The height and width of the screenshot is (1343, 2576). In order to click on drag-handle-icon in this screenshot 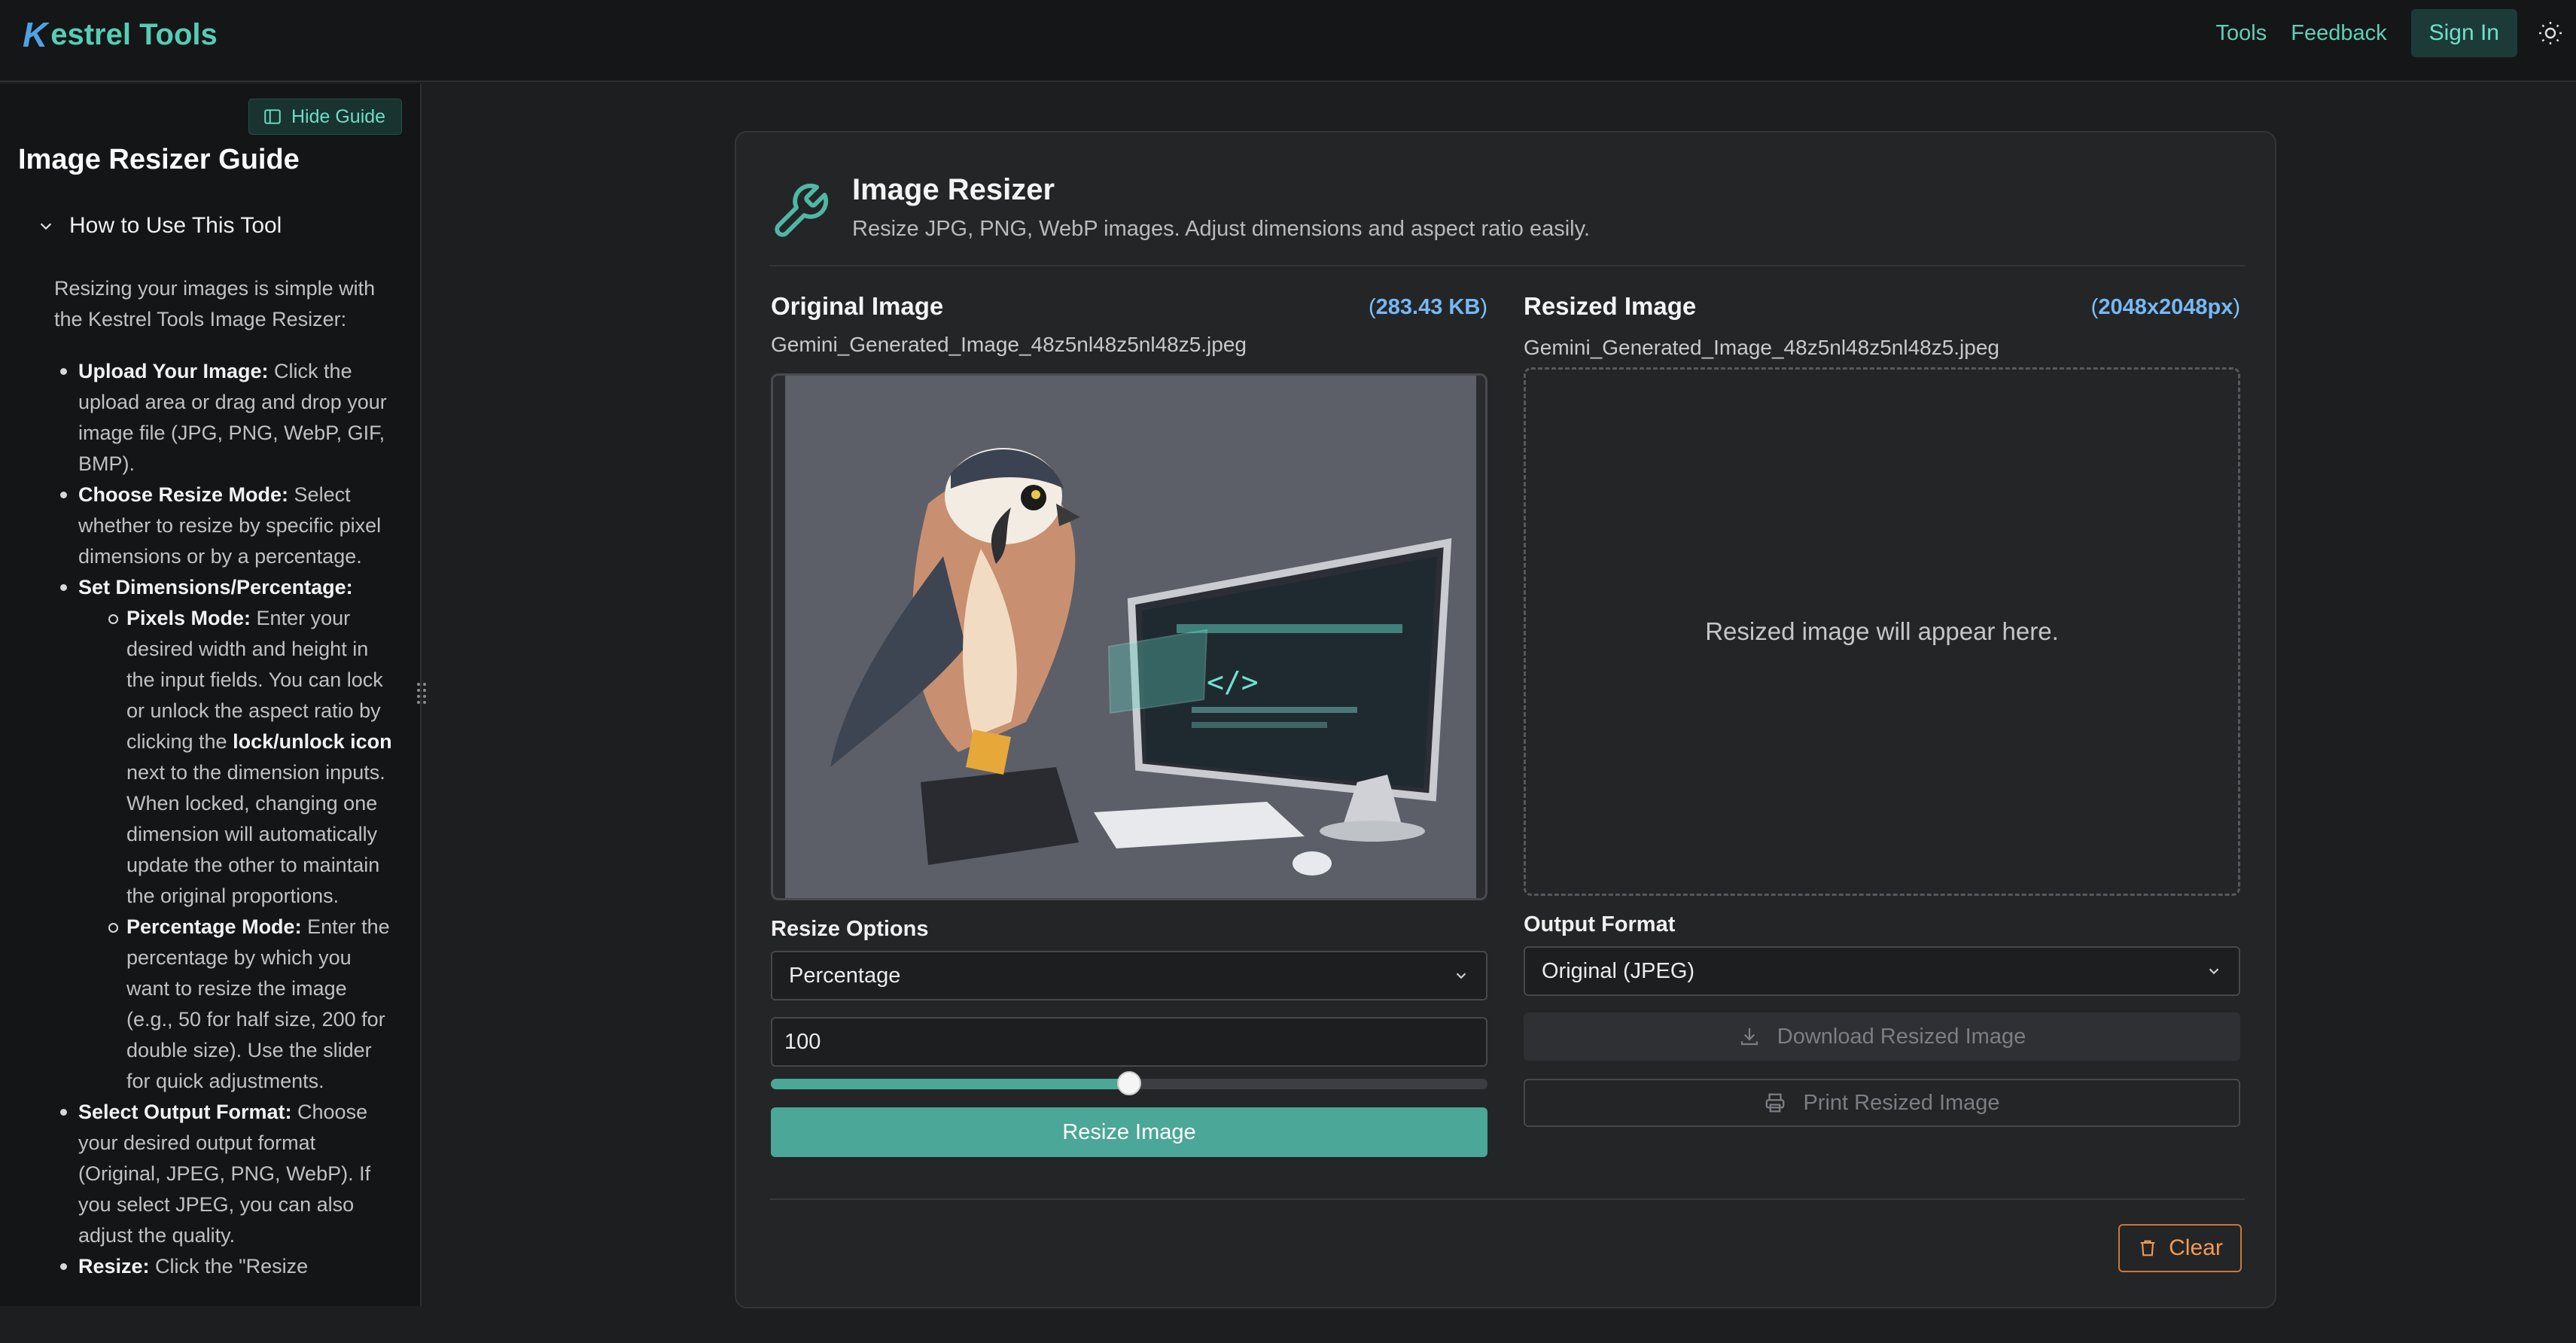, I will do `click(422, 693)`.